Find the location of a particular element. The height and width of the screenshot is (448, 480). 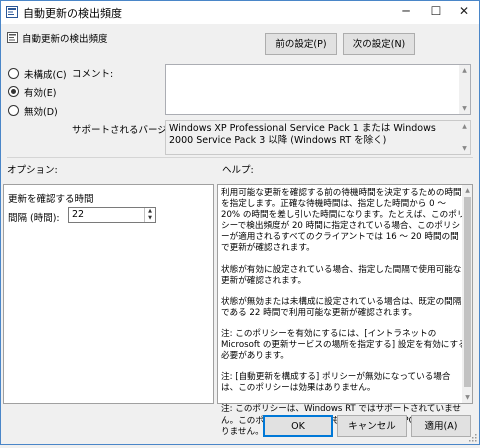

previous-setting-button: 前の設定(P) is located at coordinates (301, 44).